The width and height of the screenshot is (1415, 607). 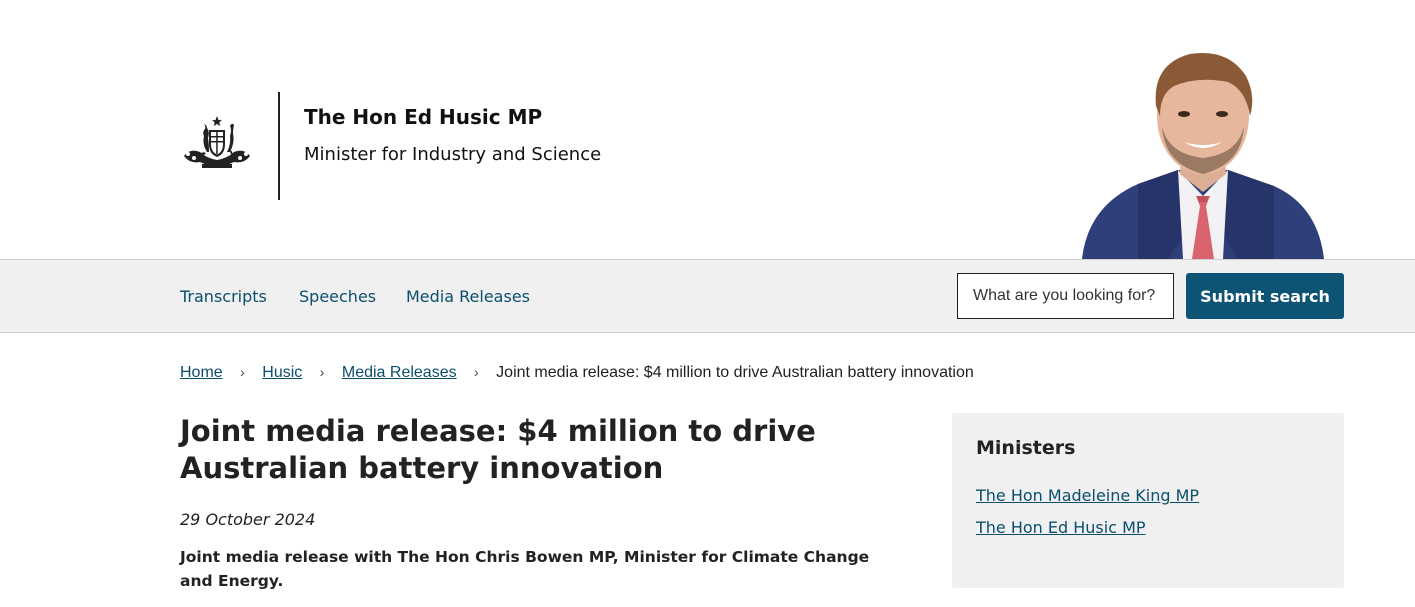 I want to click on breadcrumb-link-media-releases: Media Releases, so click(x=399, y=372).